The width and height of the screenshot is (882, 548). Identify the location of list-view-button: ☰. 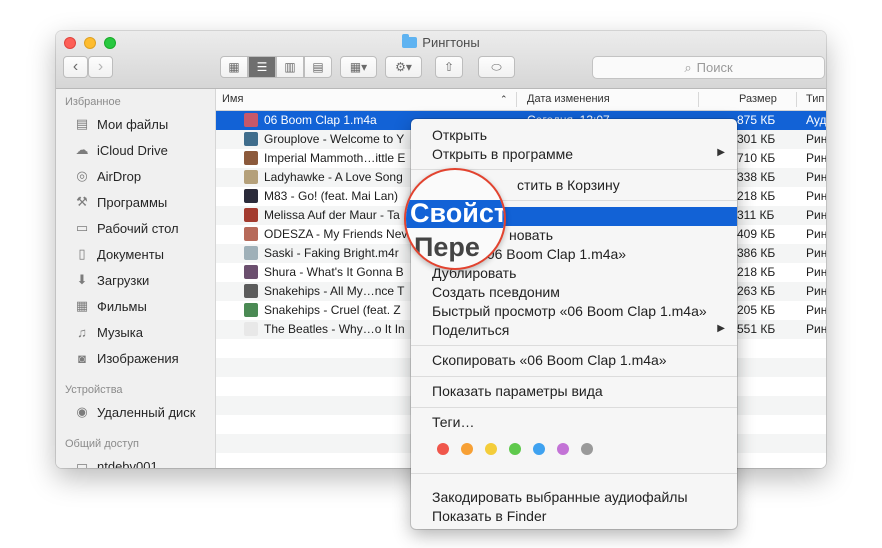
(262, 67).